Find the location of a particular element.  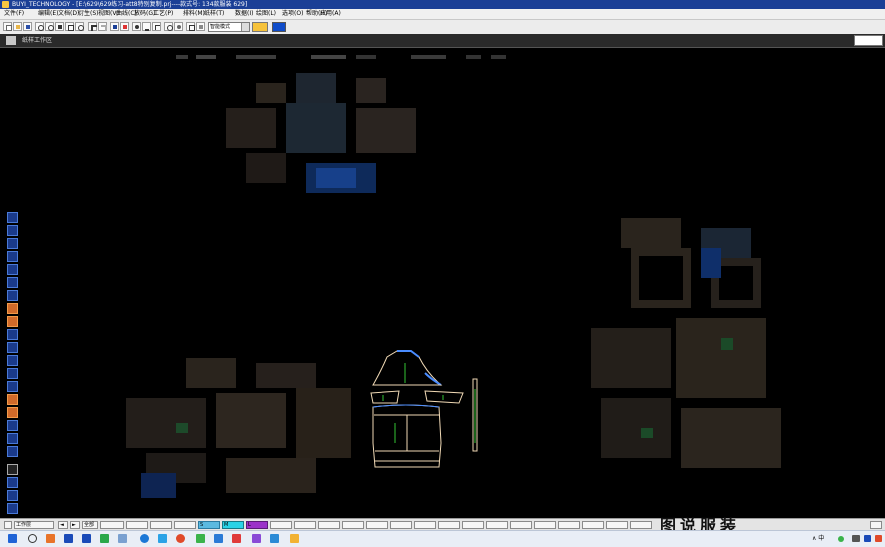

menu-item-process: 工艺(P) is located at coordinates (163, 14).